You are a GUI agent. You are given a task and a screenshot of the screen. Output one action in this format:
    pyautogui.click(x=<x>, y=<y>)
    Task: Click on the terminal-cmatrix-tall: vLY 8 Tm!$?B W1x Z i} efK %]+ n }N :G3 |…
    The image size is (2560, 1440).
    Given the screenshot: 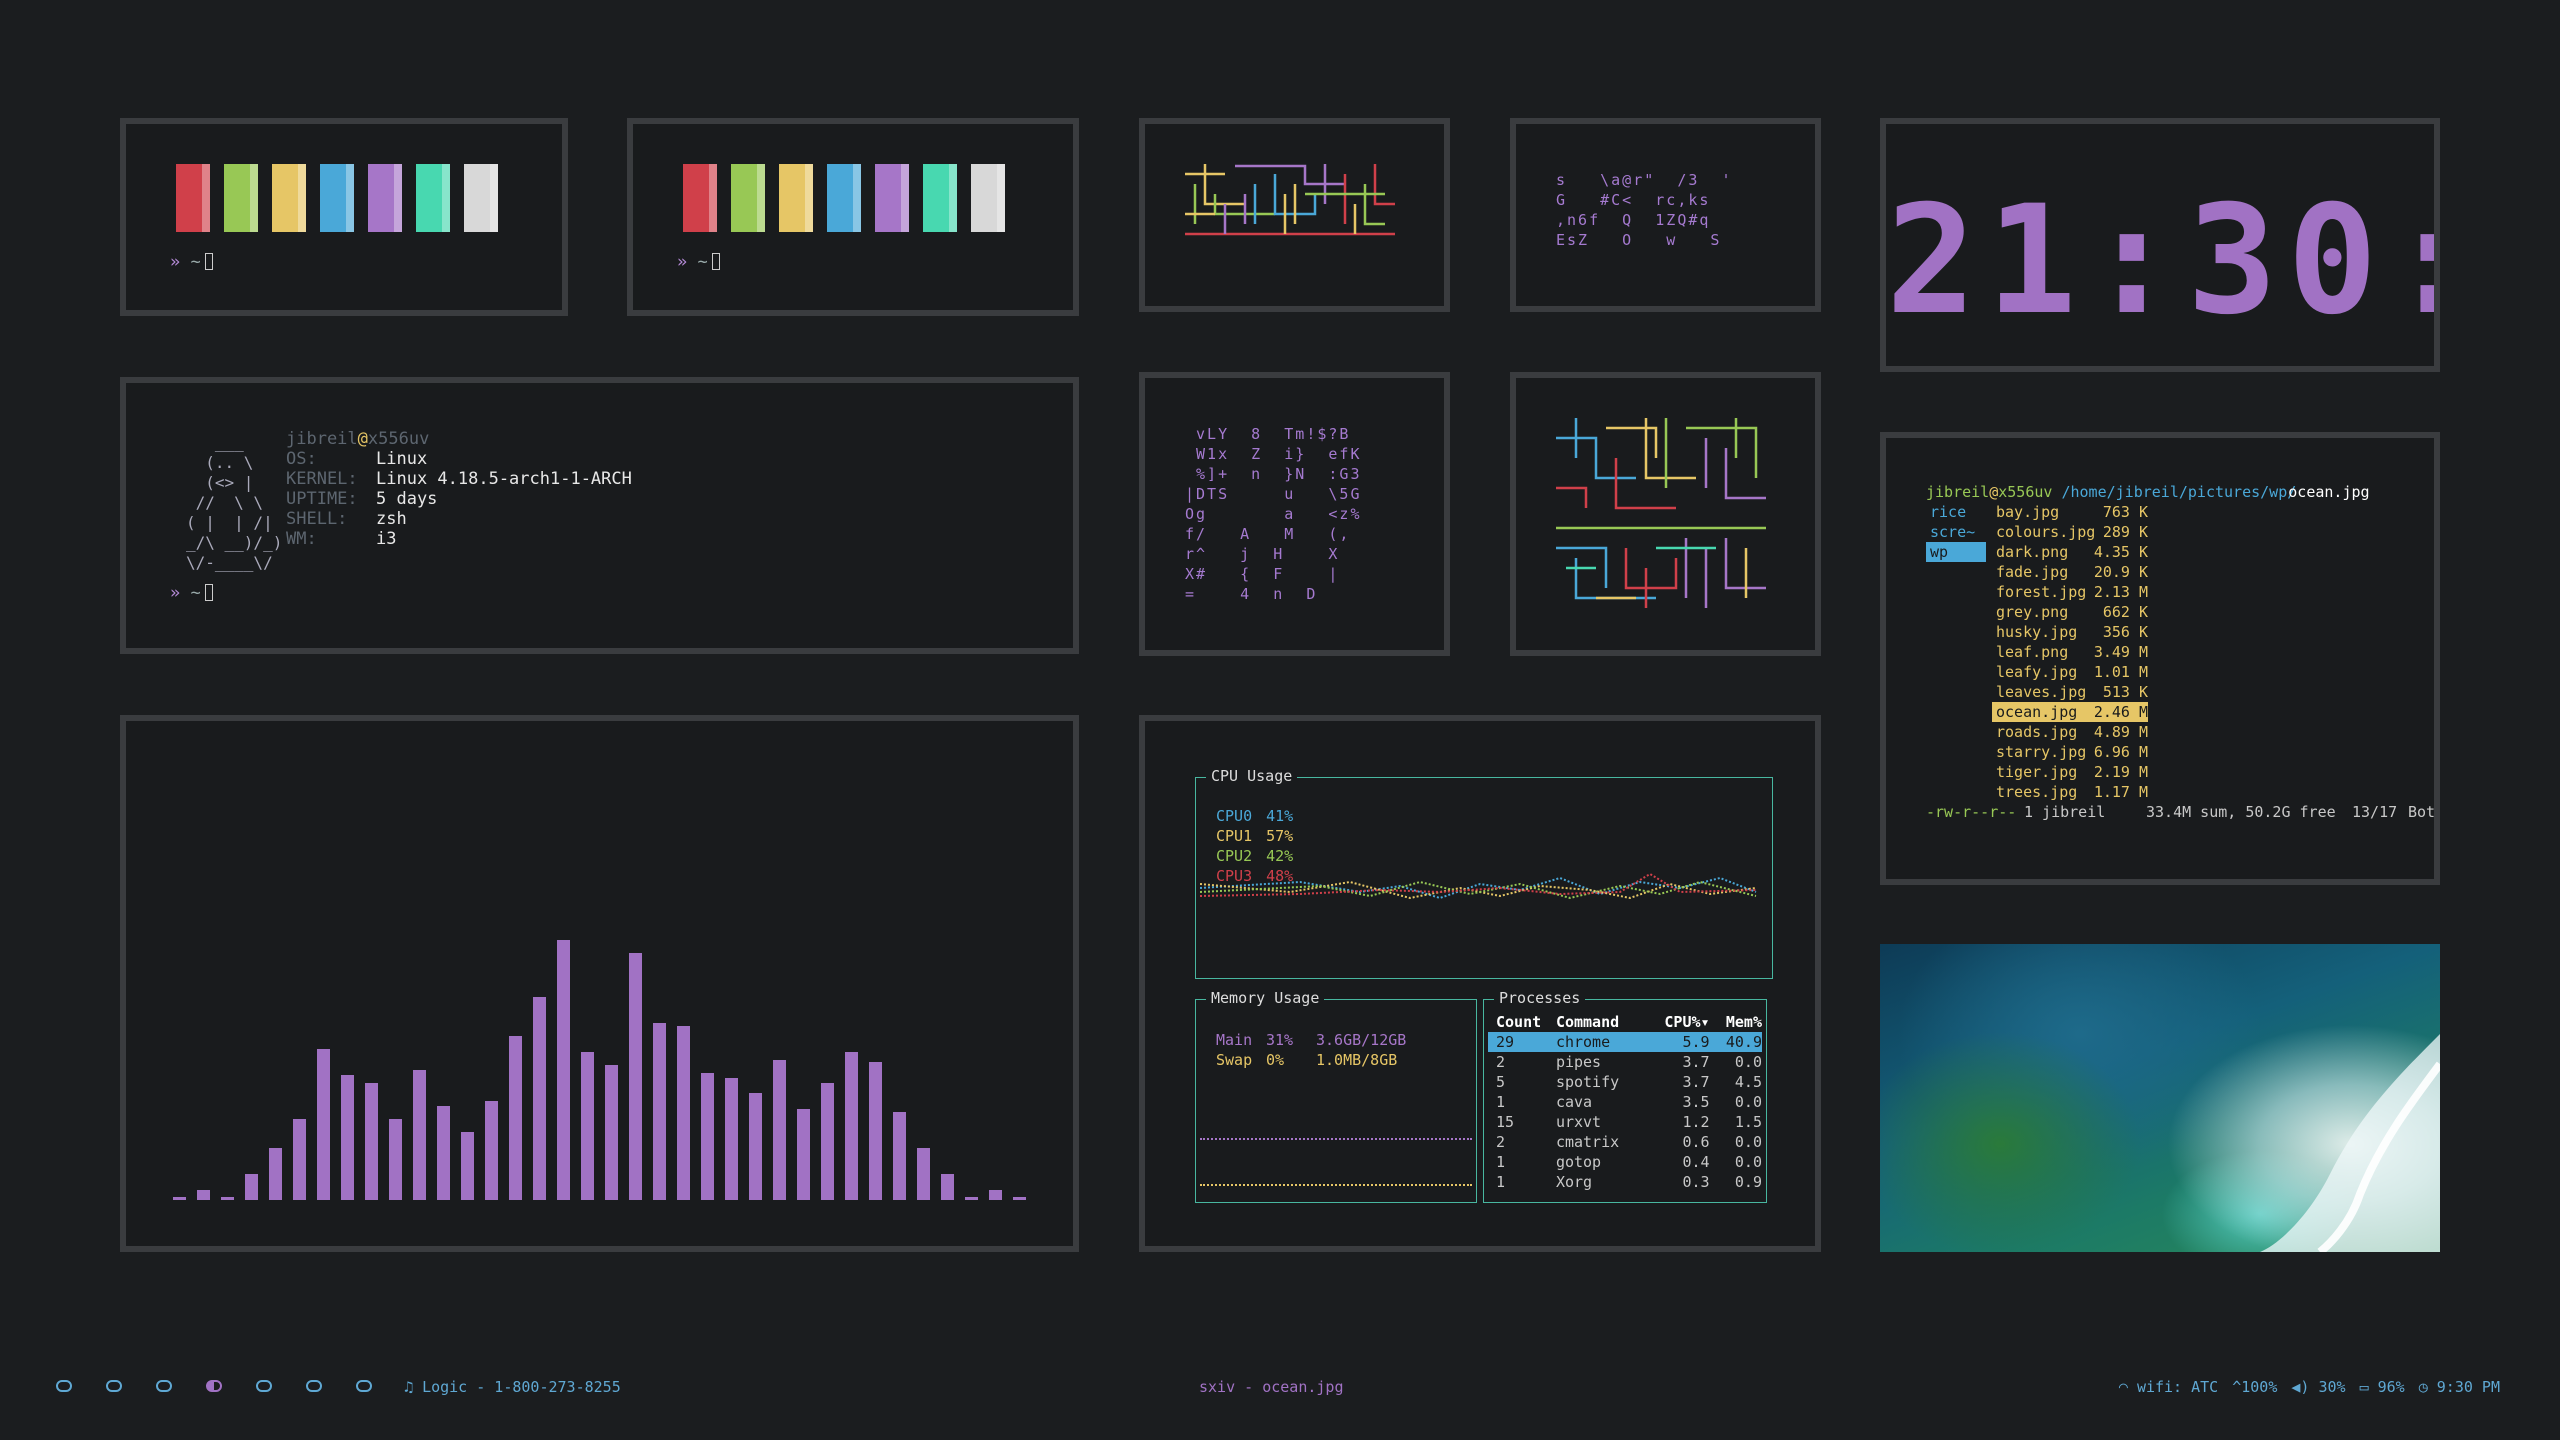 What is the action you would take?
    pyautogui.click(x=1294, y=514)
    